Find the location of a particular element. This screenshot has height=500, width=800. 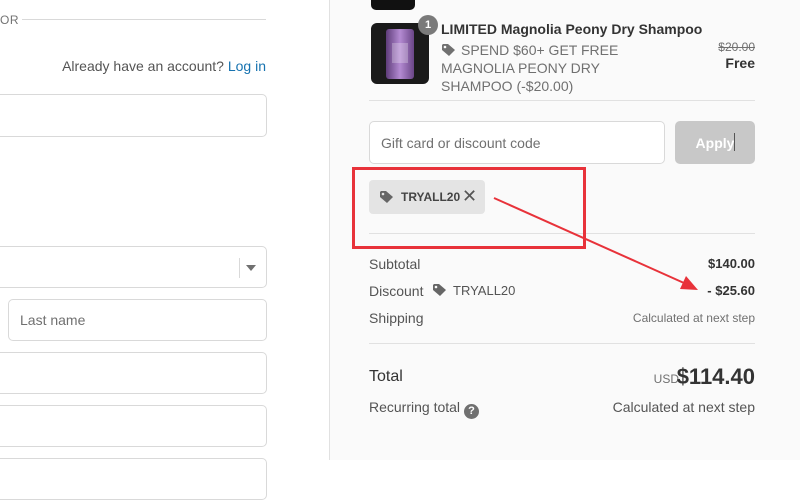

last-name-input is located at coordinates (137, 320).